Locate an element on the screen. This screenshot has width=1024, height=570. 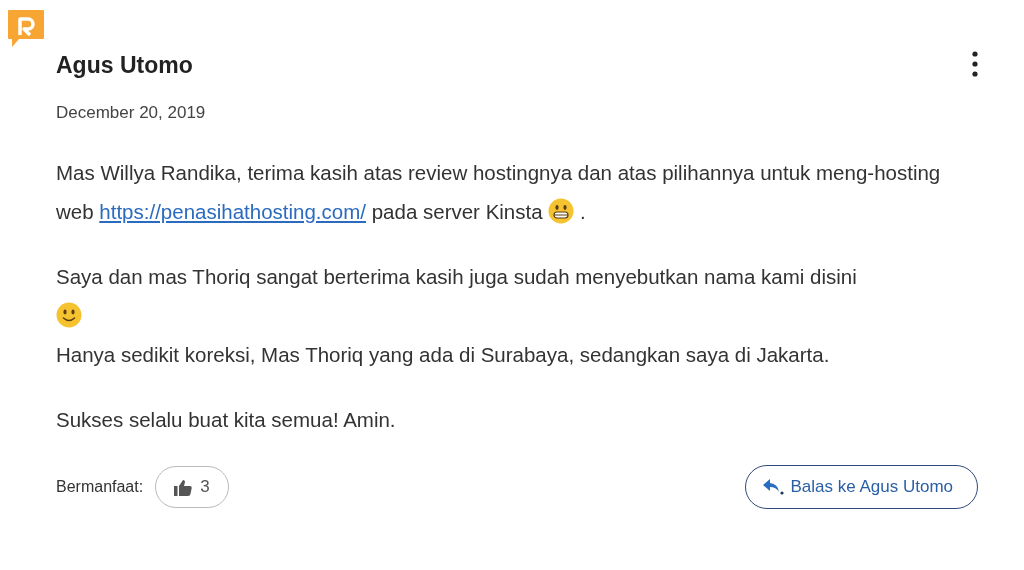
grinning-emoji-icon is located at coordinates (561, 211).